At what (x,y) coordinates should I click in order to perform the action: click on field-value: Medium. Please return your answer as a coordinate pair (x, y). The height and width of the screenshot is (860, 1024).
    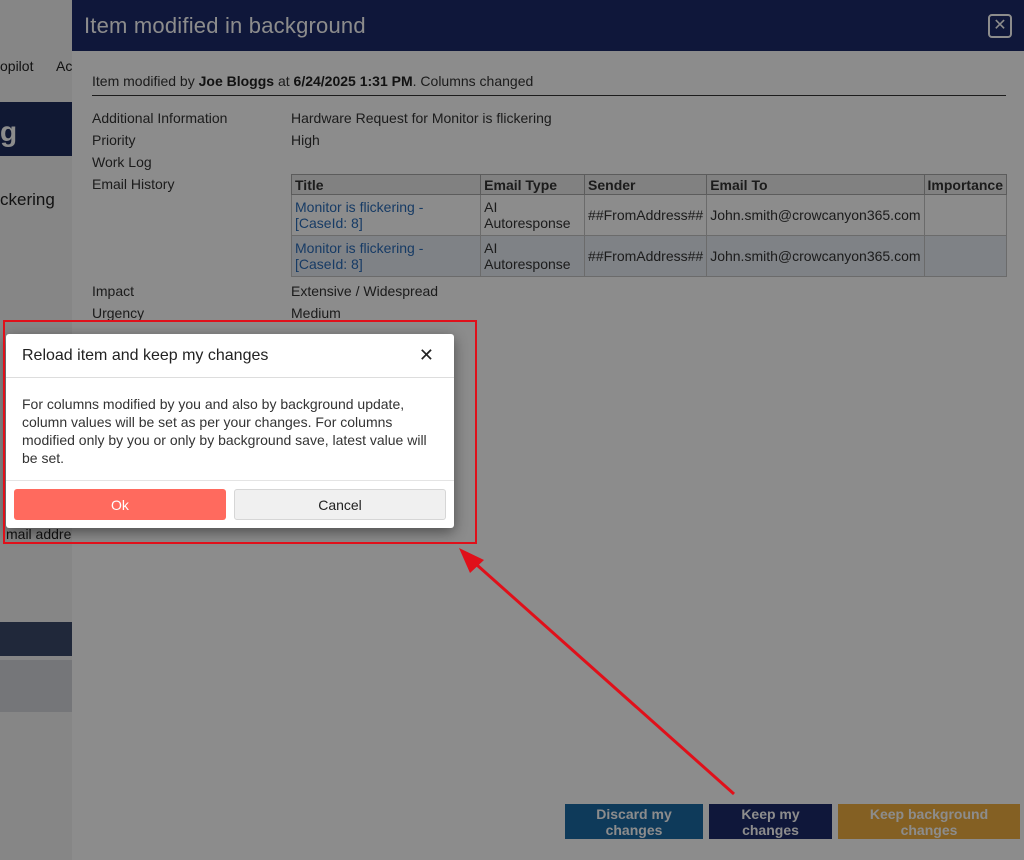
    Looking at the image, I should click on (316, 313).